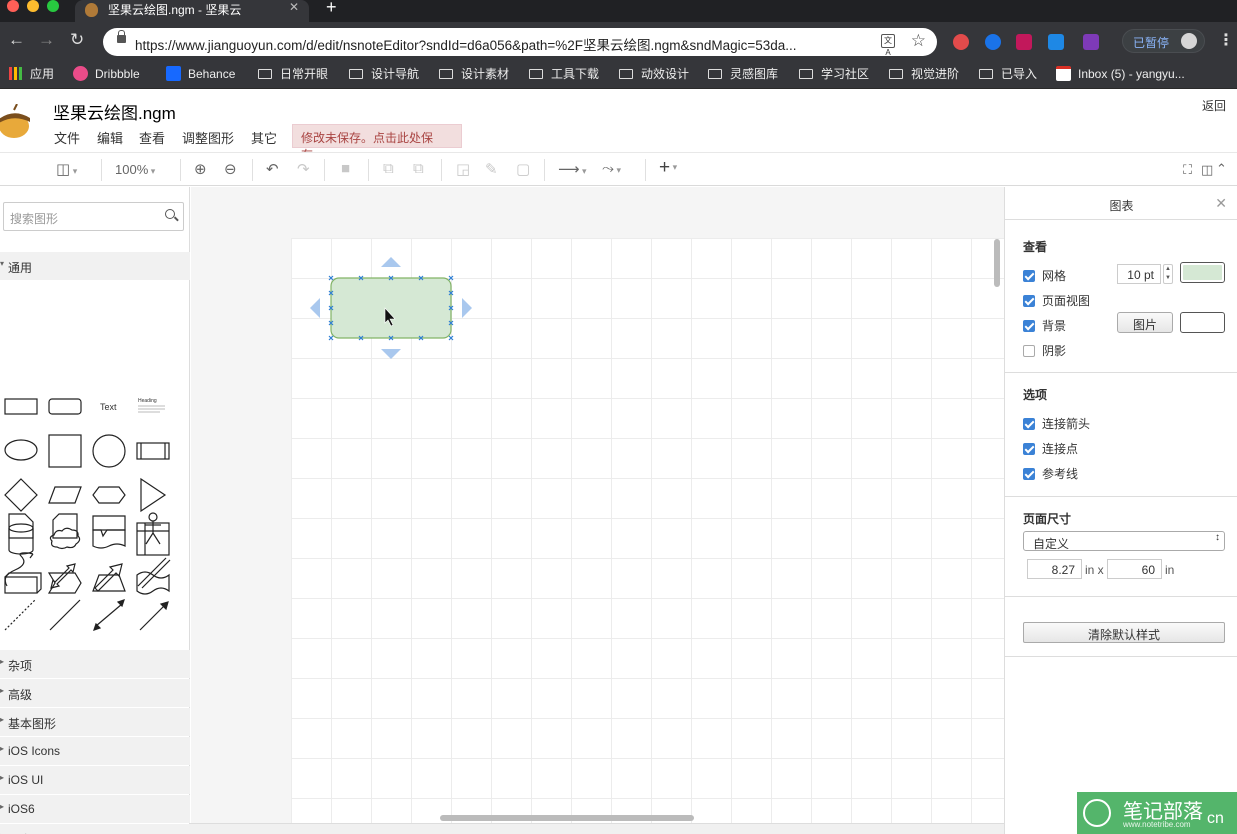  What do you see at coordinates (418, 168) in the screenshot?
I see `to-back-icon: ⧉` at bounding box center [418, 168].